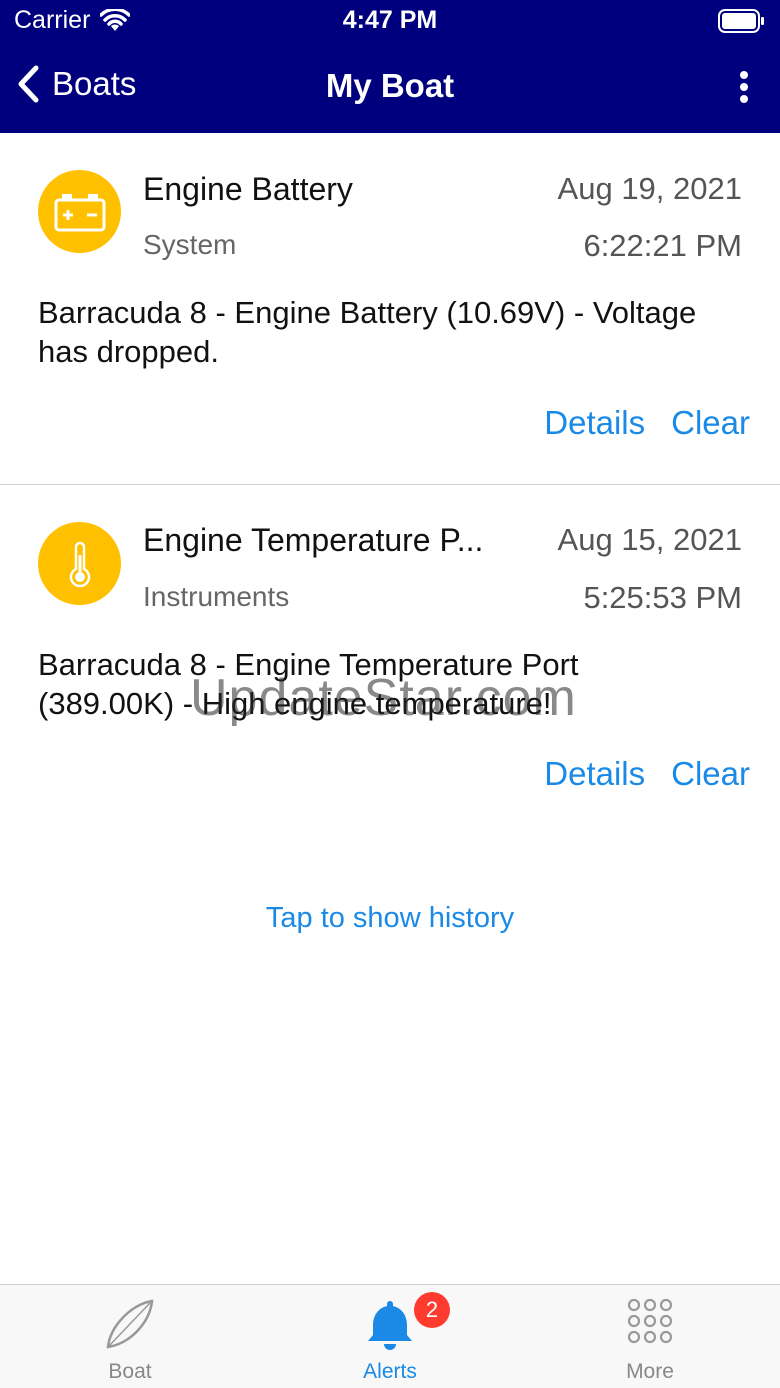 Image resolution: width=780 pixels, height=1388 pixels. What do you see at coordinates (432, 1310) in the screenshot?
I see `alerts-badge: 2` at bounding box center [432, 1310].